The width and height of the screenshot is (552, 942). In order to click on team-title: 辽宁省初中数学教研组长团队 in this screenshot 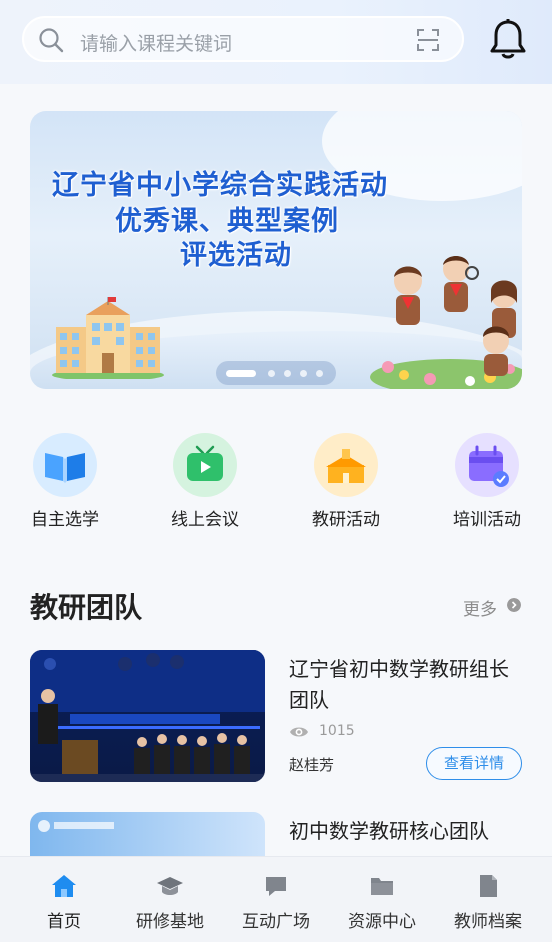, I will do `click(406, 685)`.